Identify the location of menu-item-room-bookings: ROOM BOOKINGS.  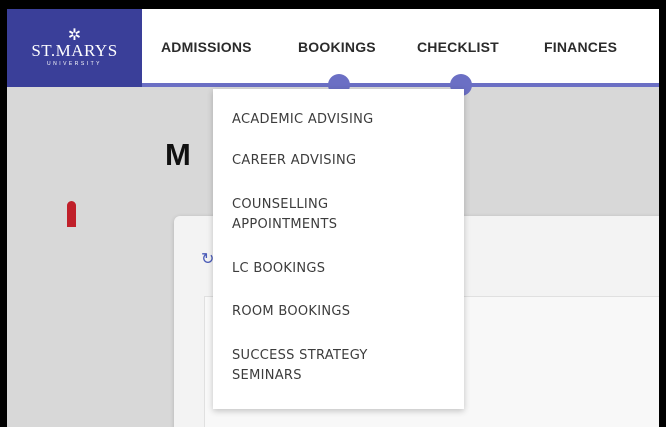
(342, 312).